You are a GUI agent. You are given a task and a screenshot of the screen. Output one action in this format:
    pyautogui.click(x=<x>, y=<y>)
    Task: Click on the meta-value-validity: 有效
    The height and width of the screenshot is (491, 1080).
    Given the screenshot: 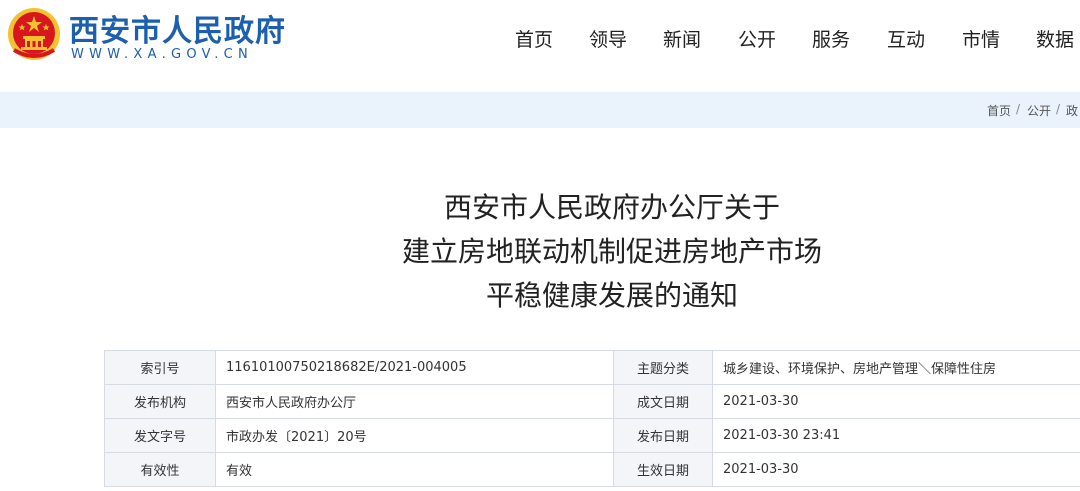 What is the action you would take?
    pyautogui.click(x=414, y=469)
    